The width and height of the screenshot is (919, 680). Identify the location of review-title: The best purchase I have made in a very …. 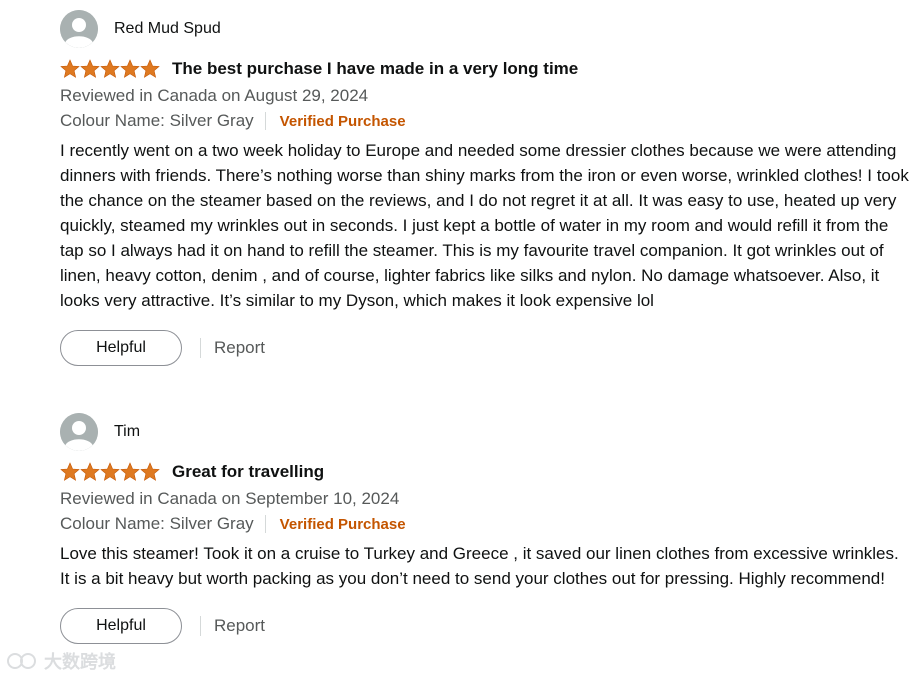
(375, 69).